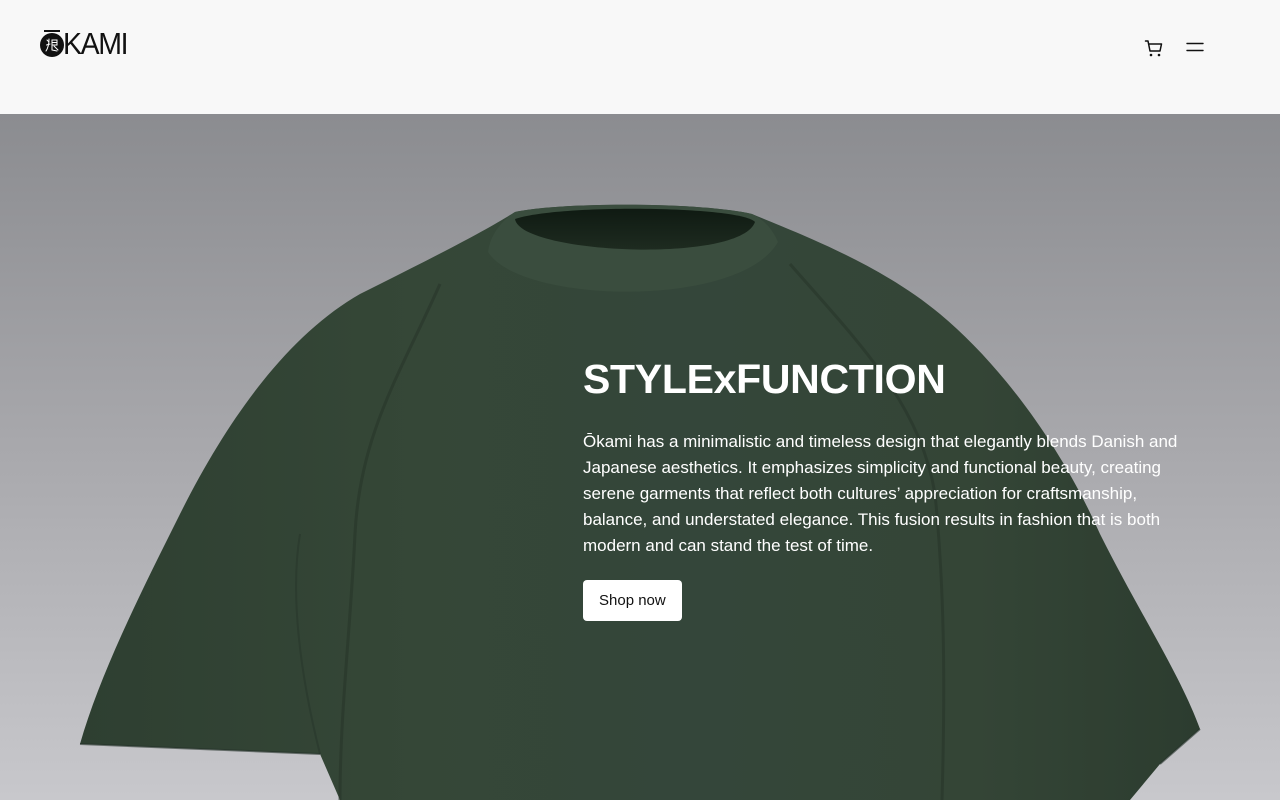 The width and height of the screenshot is (1280, 800). I want to click on shop-now-button: Shop now, so click(632, 600).